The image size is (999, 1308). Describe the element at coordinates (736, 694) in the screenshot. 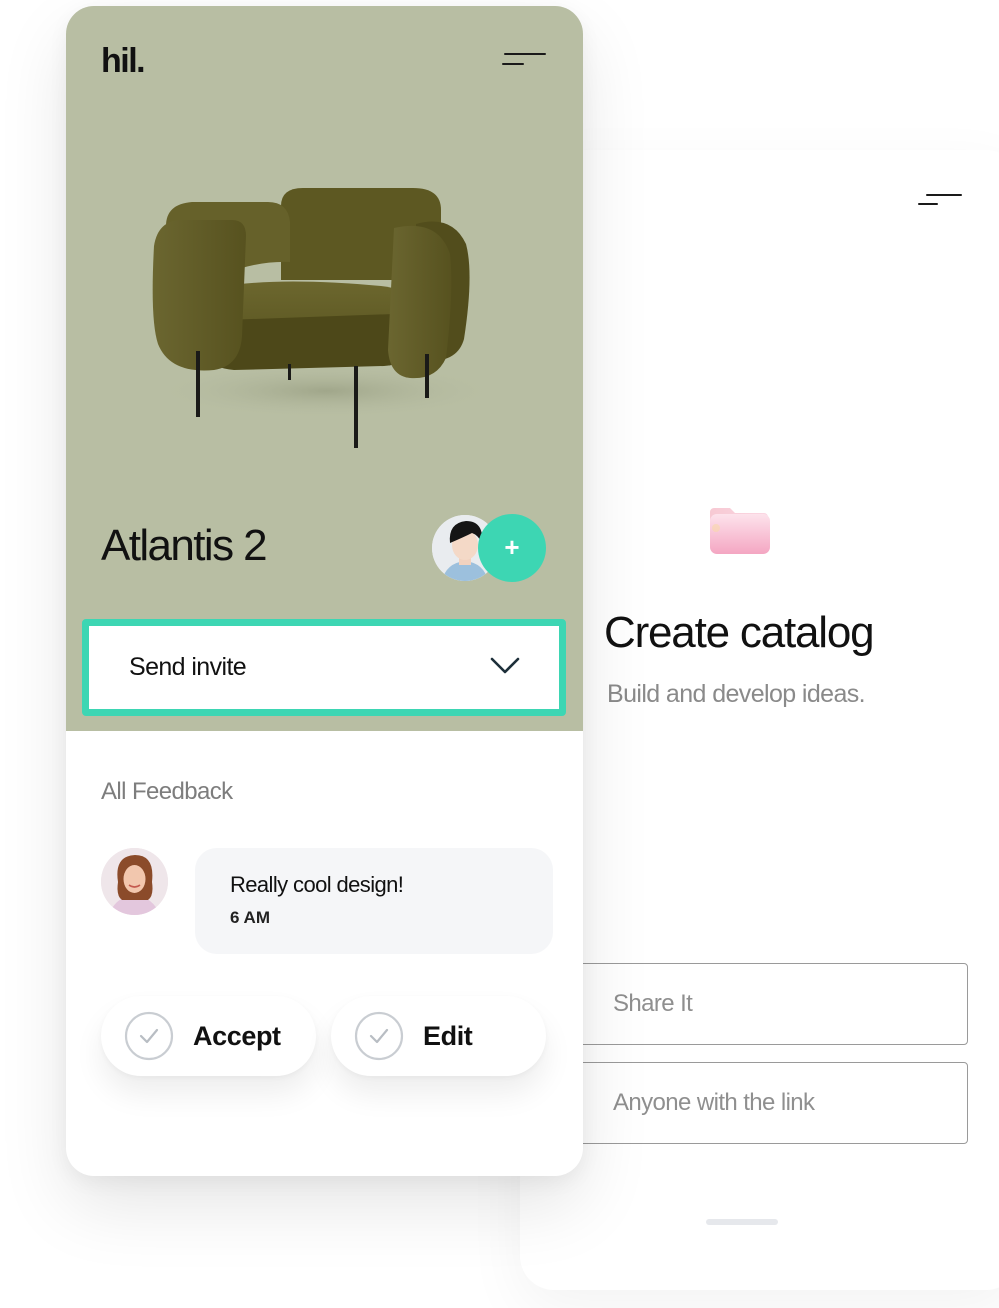

I see `catalog-subtitle: Build and develop ideas.` at that location.